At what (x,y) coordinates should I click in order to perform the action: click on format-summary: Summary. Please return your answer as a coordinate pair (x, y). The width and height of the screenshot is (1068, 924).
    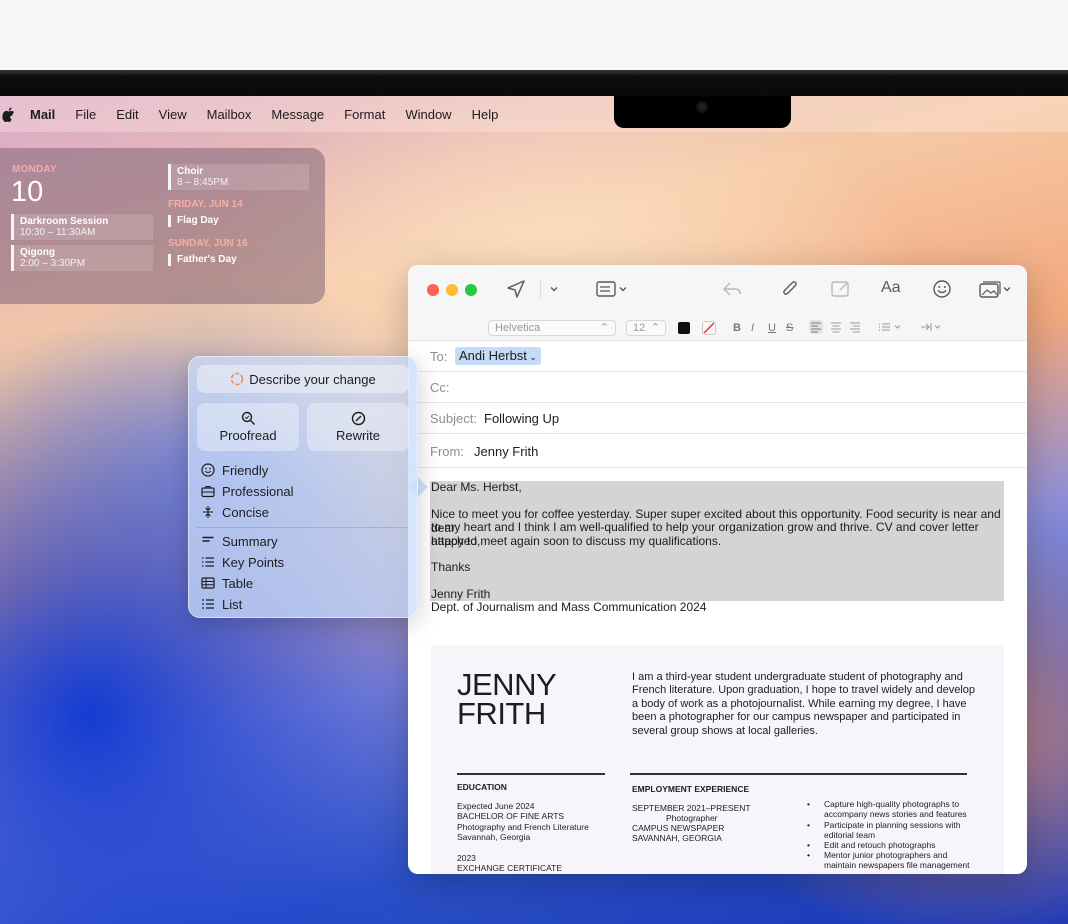
    Looking at the image, I should click on (239, 541).